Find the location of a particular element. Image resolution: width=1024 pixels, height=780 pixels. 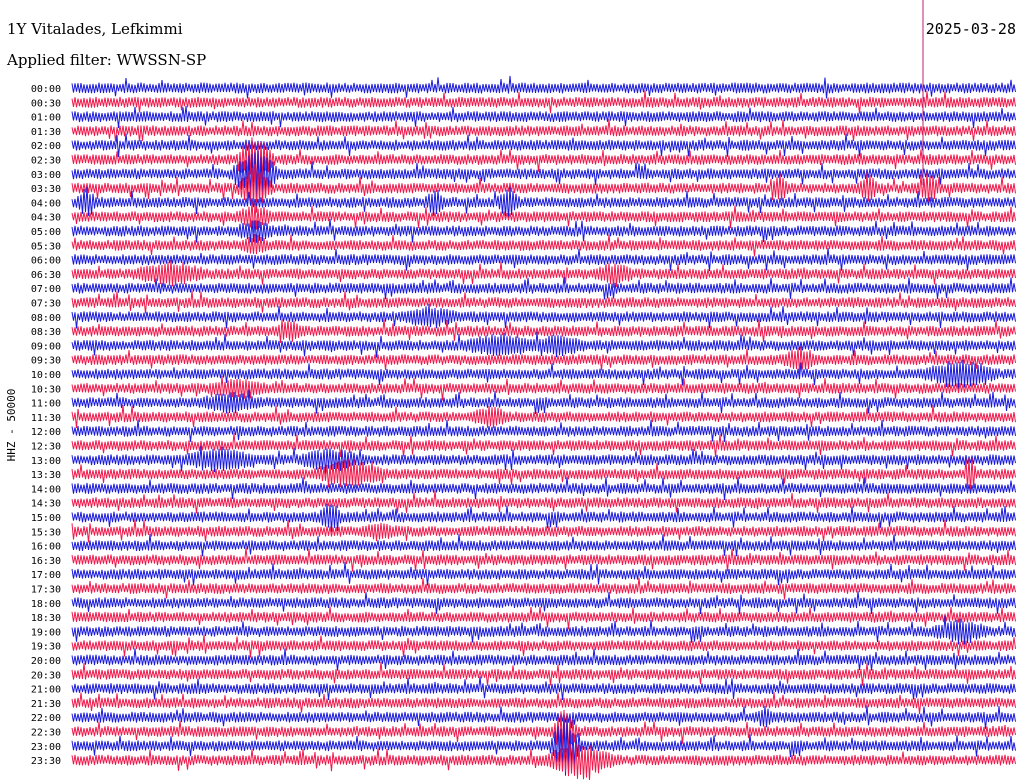

row-time-label: 08:00 is located at coordinates (46, 318).